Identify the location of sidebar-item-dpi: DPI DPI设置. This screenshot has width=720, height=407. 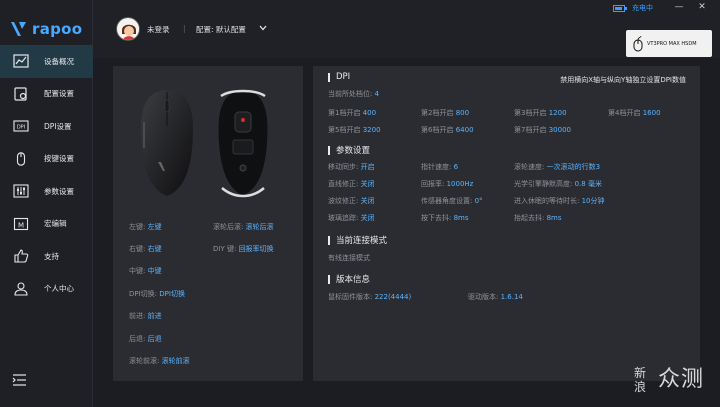
(46, 126).